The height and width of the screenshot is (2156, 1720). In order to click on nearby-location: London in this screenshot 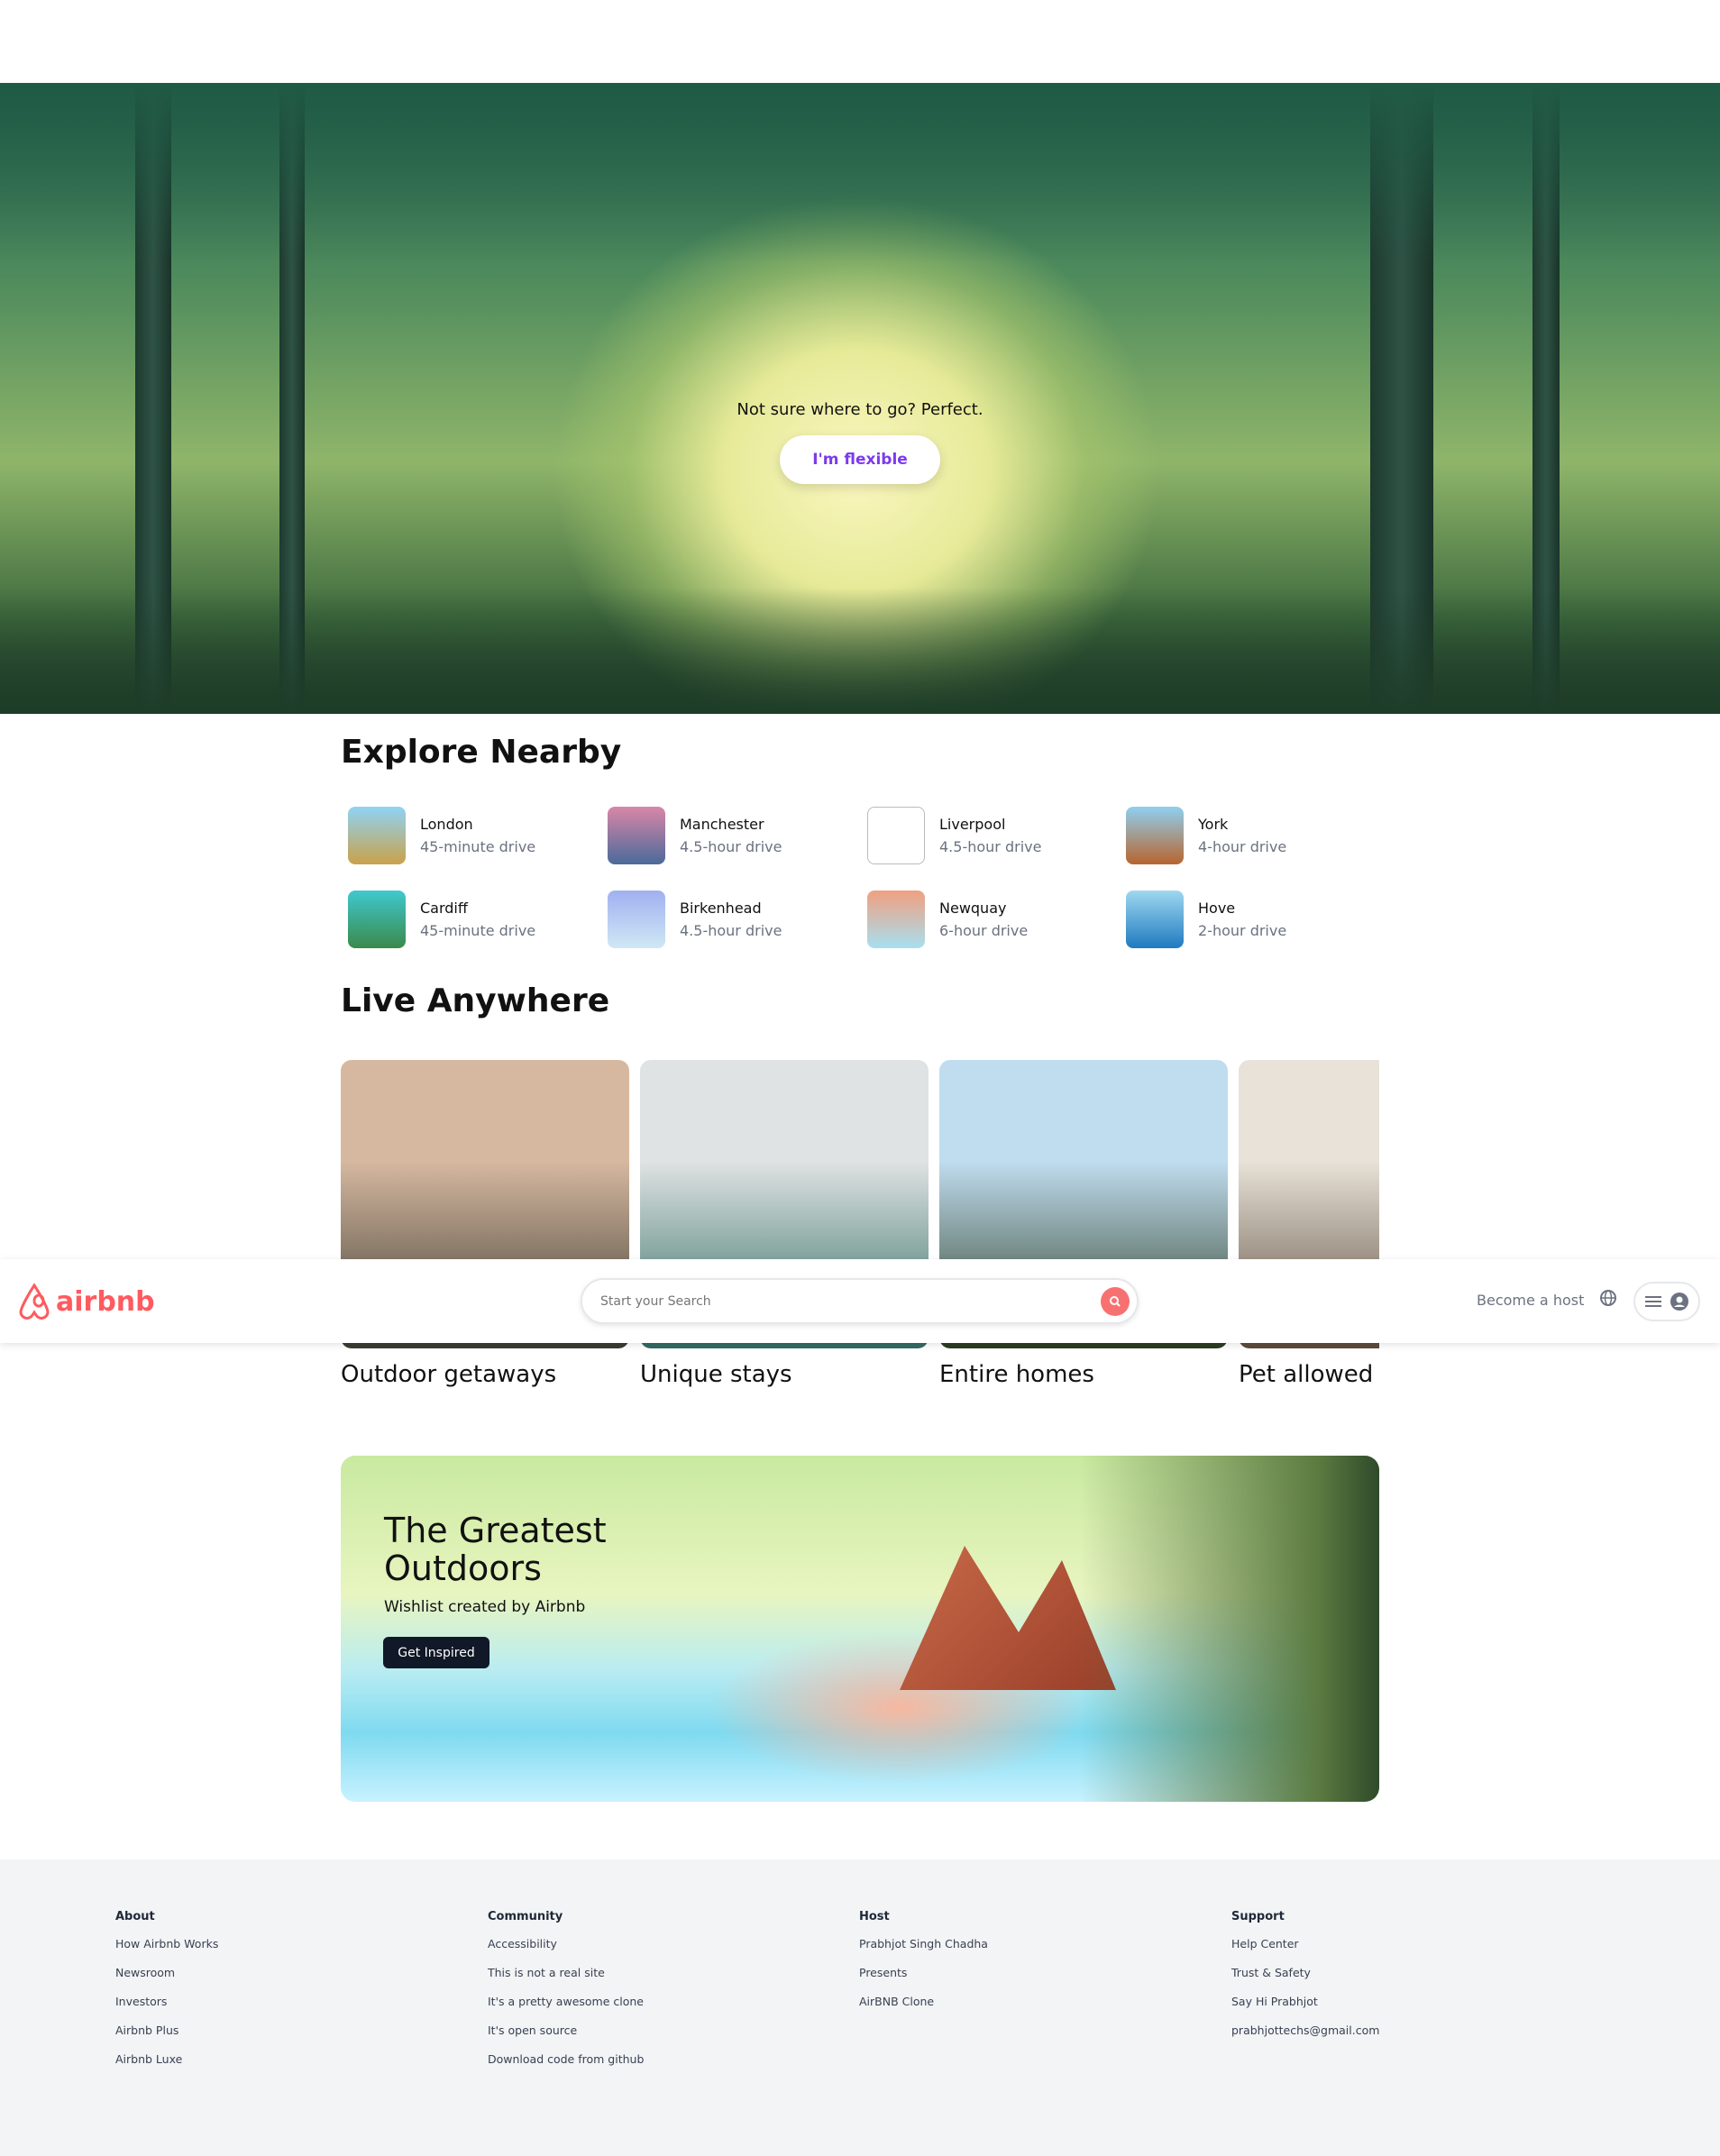, I will do `click(446, 824)`.